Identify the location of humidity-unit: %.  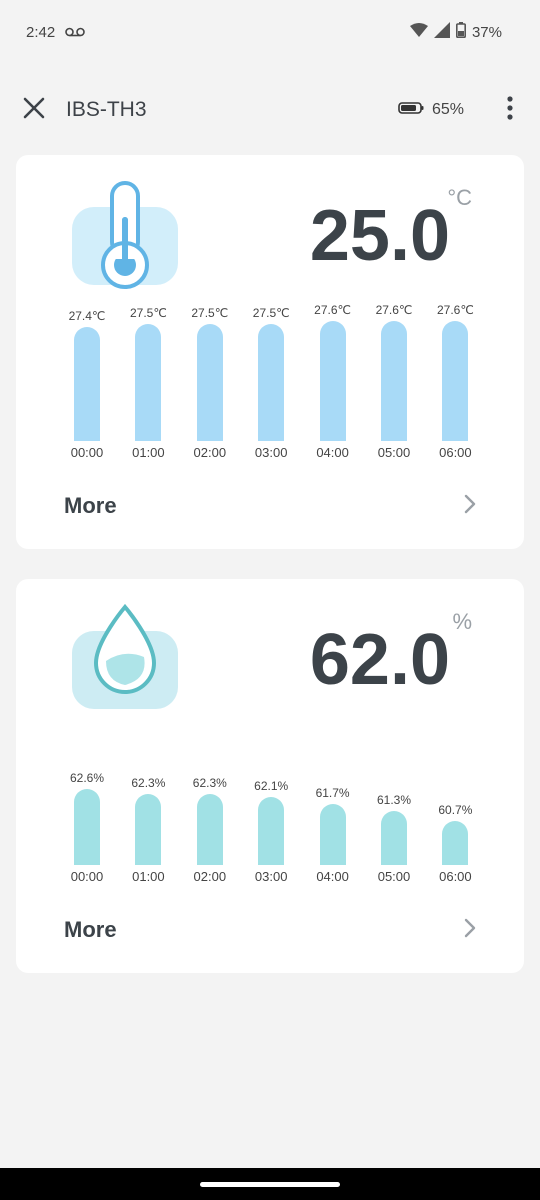
(462, 621).